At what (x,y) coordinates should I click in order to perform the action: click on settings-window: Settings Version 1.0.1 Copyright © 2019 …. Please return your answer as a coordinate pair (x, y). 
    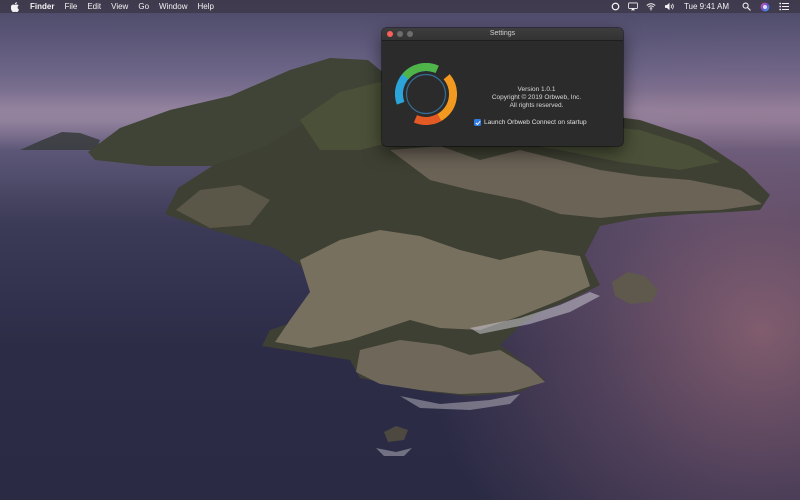
    Looking at the image, I should click on (502, 87).